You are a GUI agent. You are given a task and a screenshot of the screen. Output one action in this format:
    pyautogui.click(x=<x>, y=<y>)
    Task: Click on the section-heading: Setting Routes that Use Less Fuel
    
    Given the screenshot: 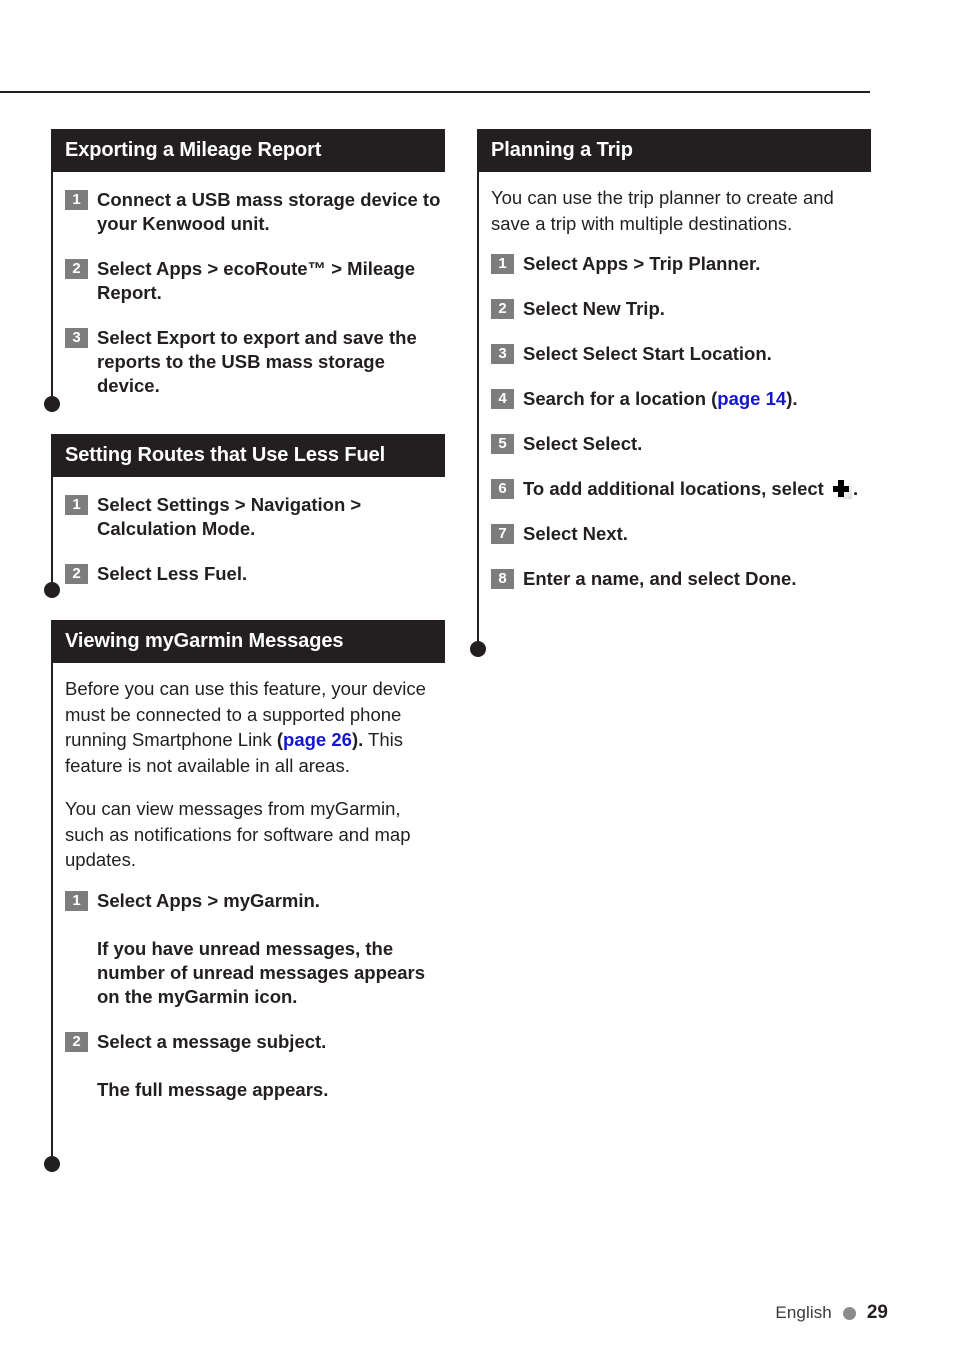 What is the action you would take?
    pyautogui.click(x=248, y=455)
    